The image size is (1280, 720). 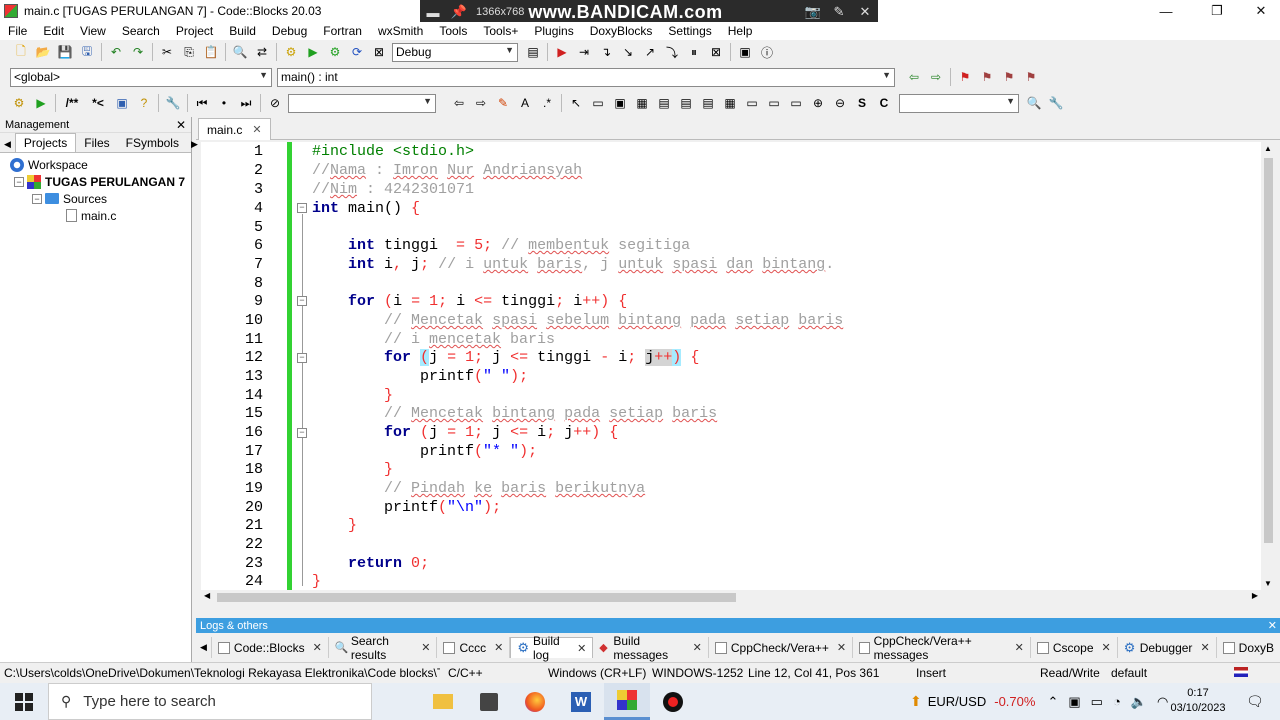 What do you see at coordinates (459, 12) in the screenshot?
I see `pin-icon: 📌` at bounding box center [459, 12].